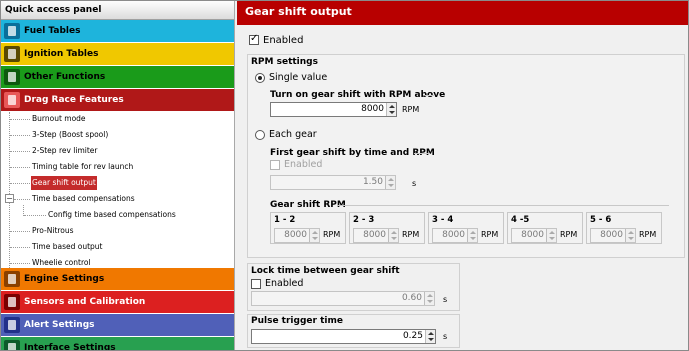  What do you see at coordinates (117, 344) in the screenshot?
I see `category-interface-settings: Interface Settings` at bounding box center [117, 344].